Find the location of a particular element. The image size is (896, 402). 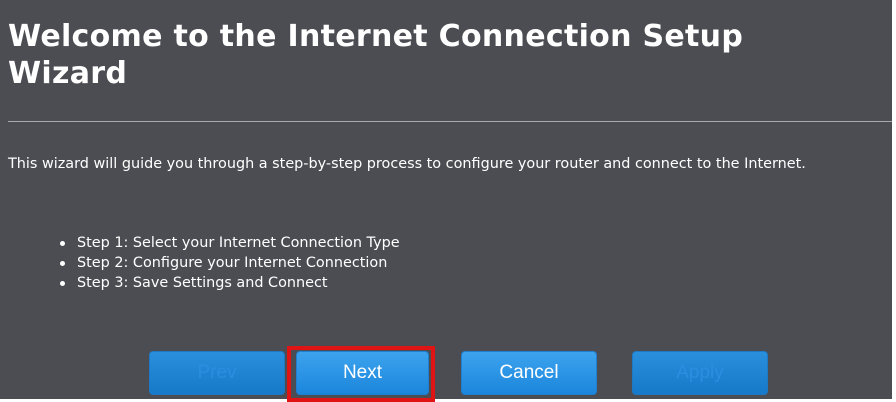

next-button: Next is located at coordinates (362, 373).